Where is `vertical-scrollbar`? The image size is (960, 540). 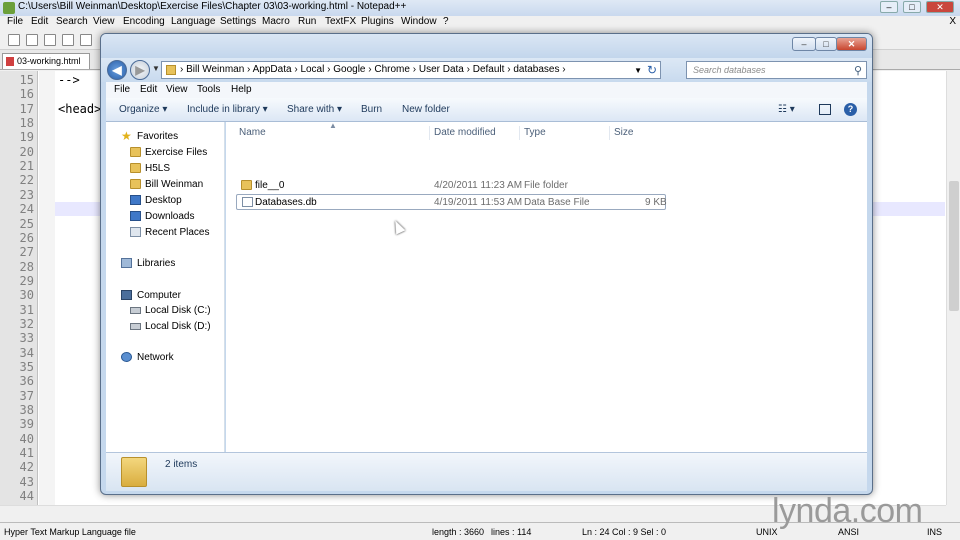
vertical-scrollbar is located at coordinates (953, 288).